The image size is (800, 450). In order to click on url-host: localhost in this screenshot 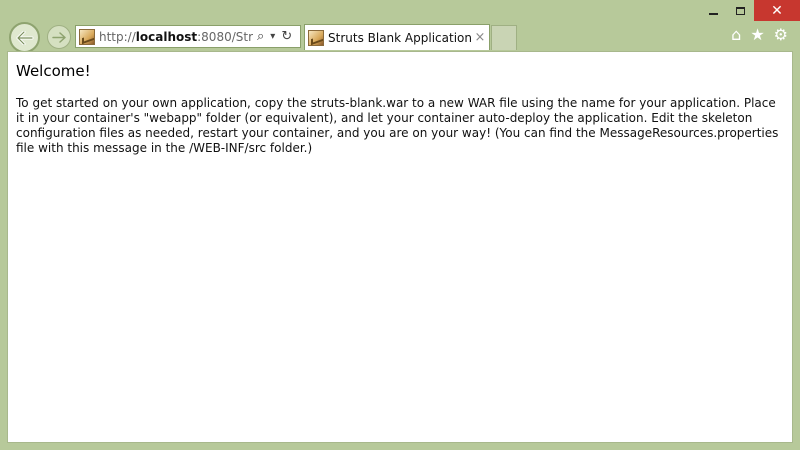, I will do `click(166, 36)`.